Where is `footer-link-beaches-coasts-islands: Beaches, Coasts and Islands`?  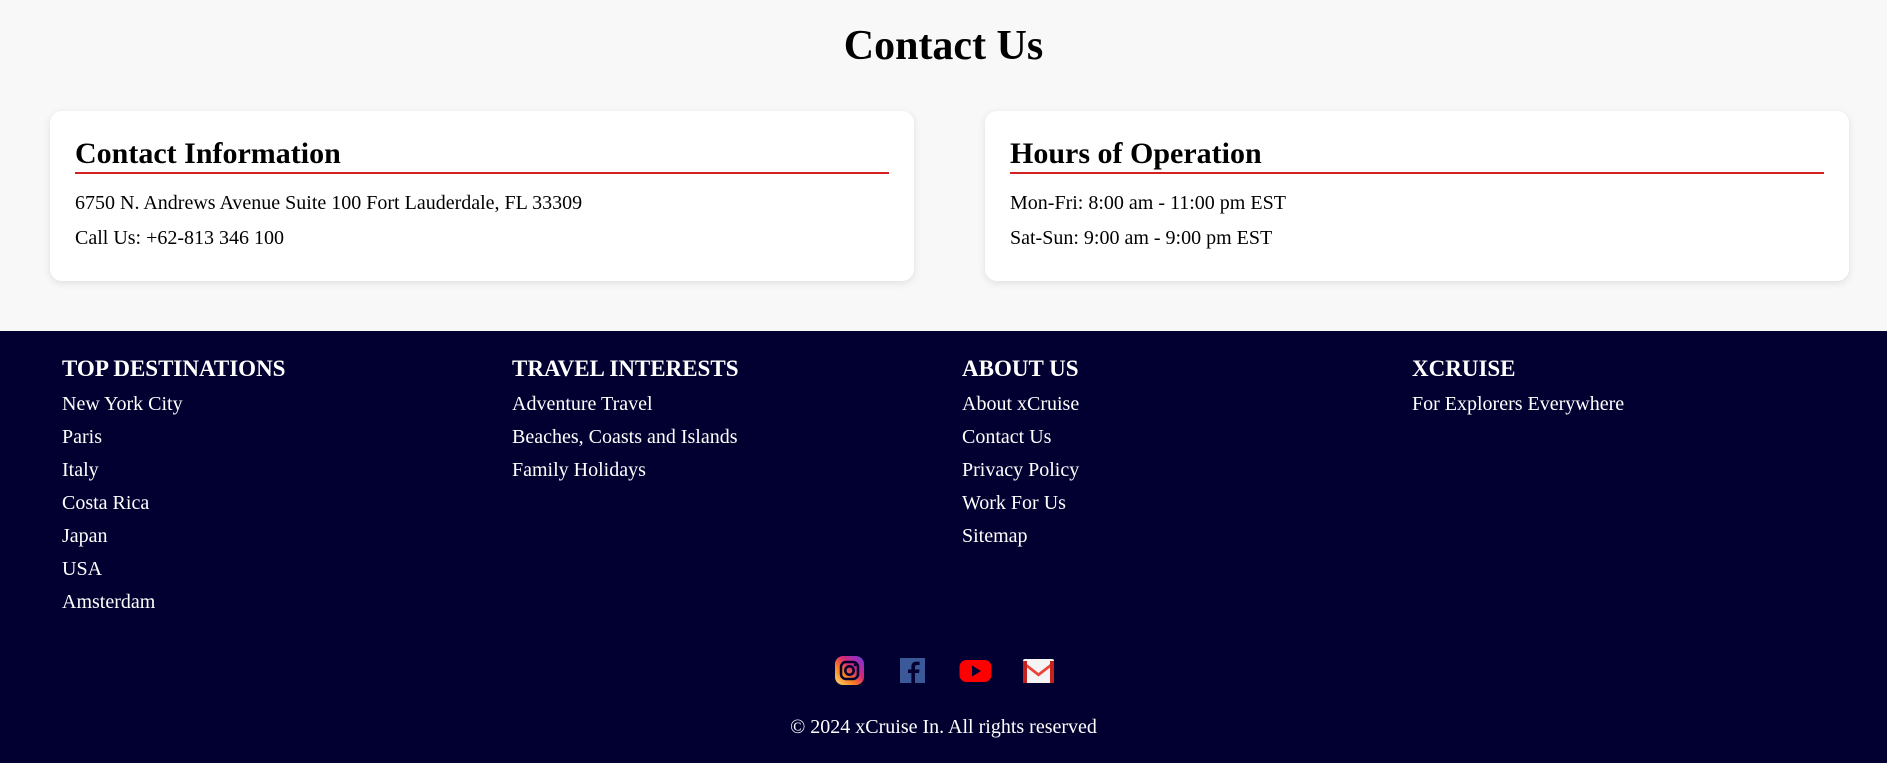
footer-link-beaches-coasts-islands: Beaches, Coasts and Islands is located at coordinates (625, 437).